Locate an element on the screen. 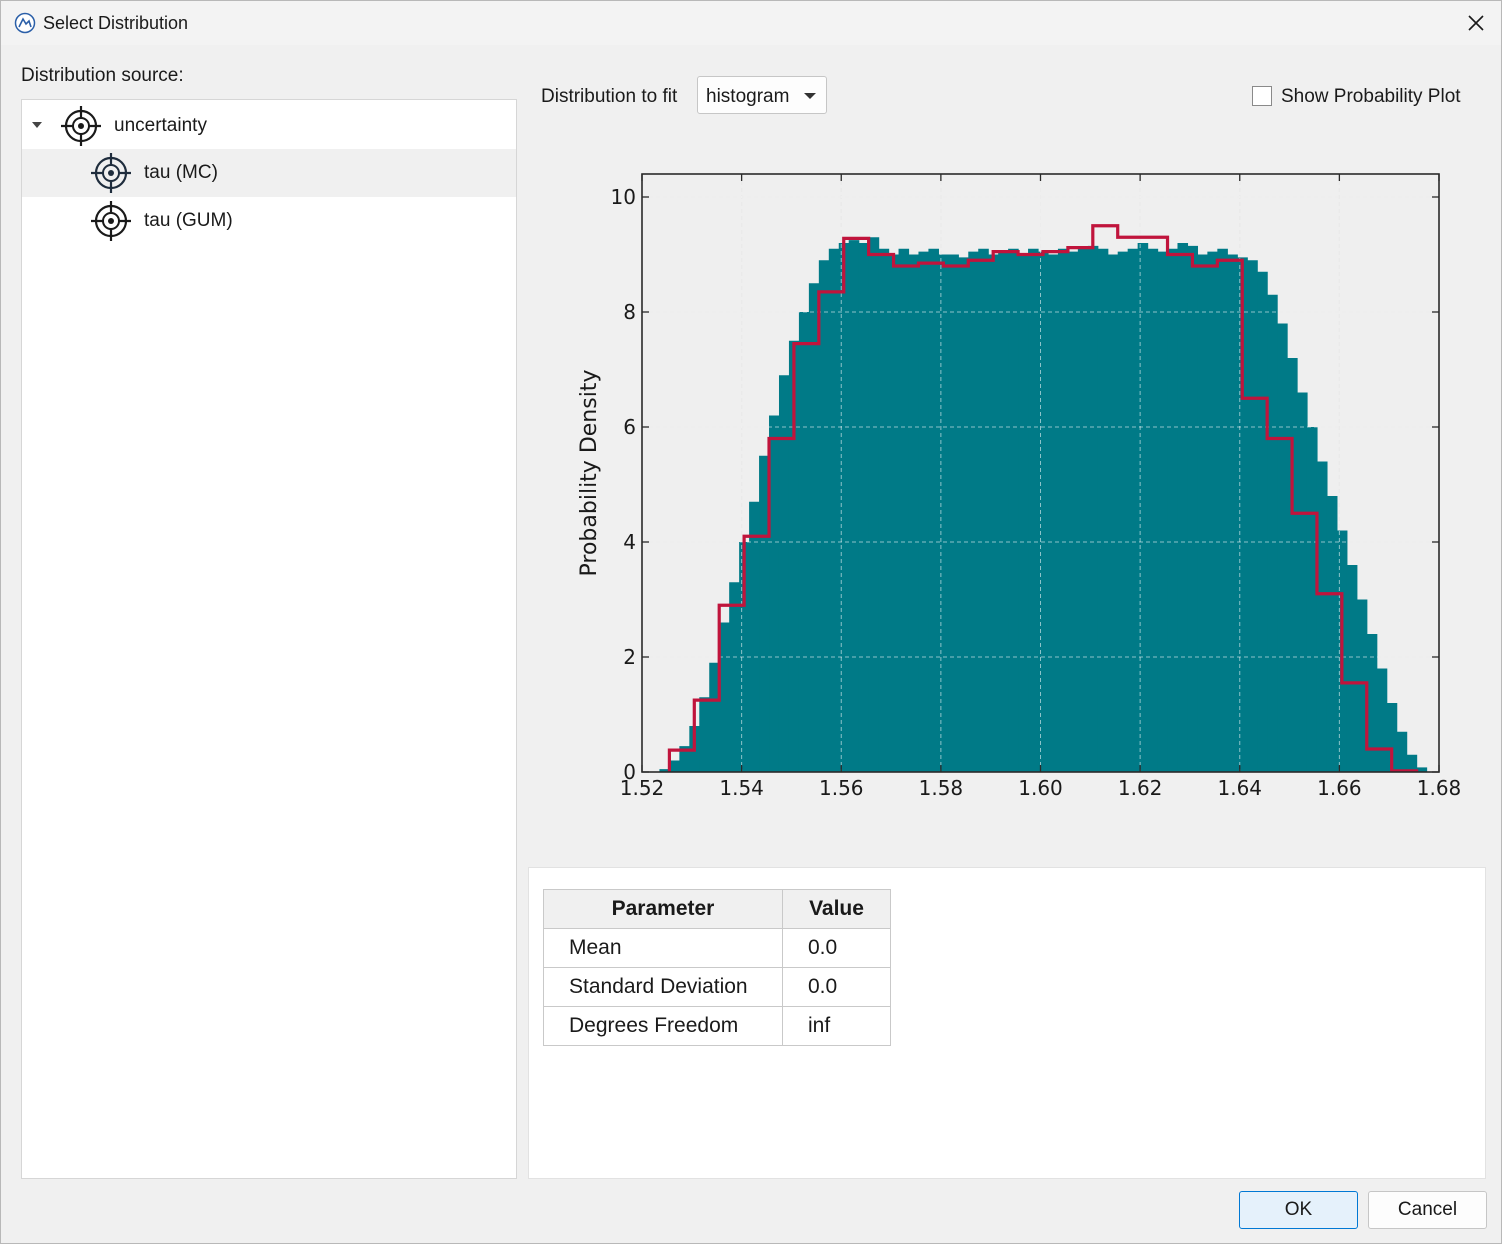  distribution-source-label: Distribution source: is located at coordinates (102, 75).